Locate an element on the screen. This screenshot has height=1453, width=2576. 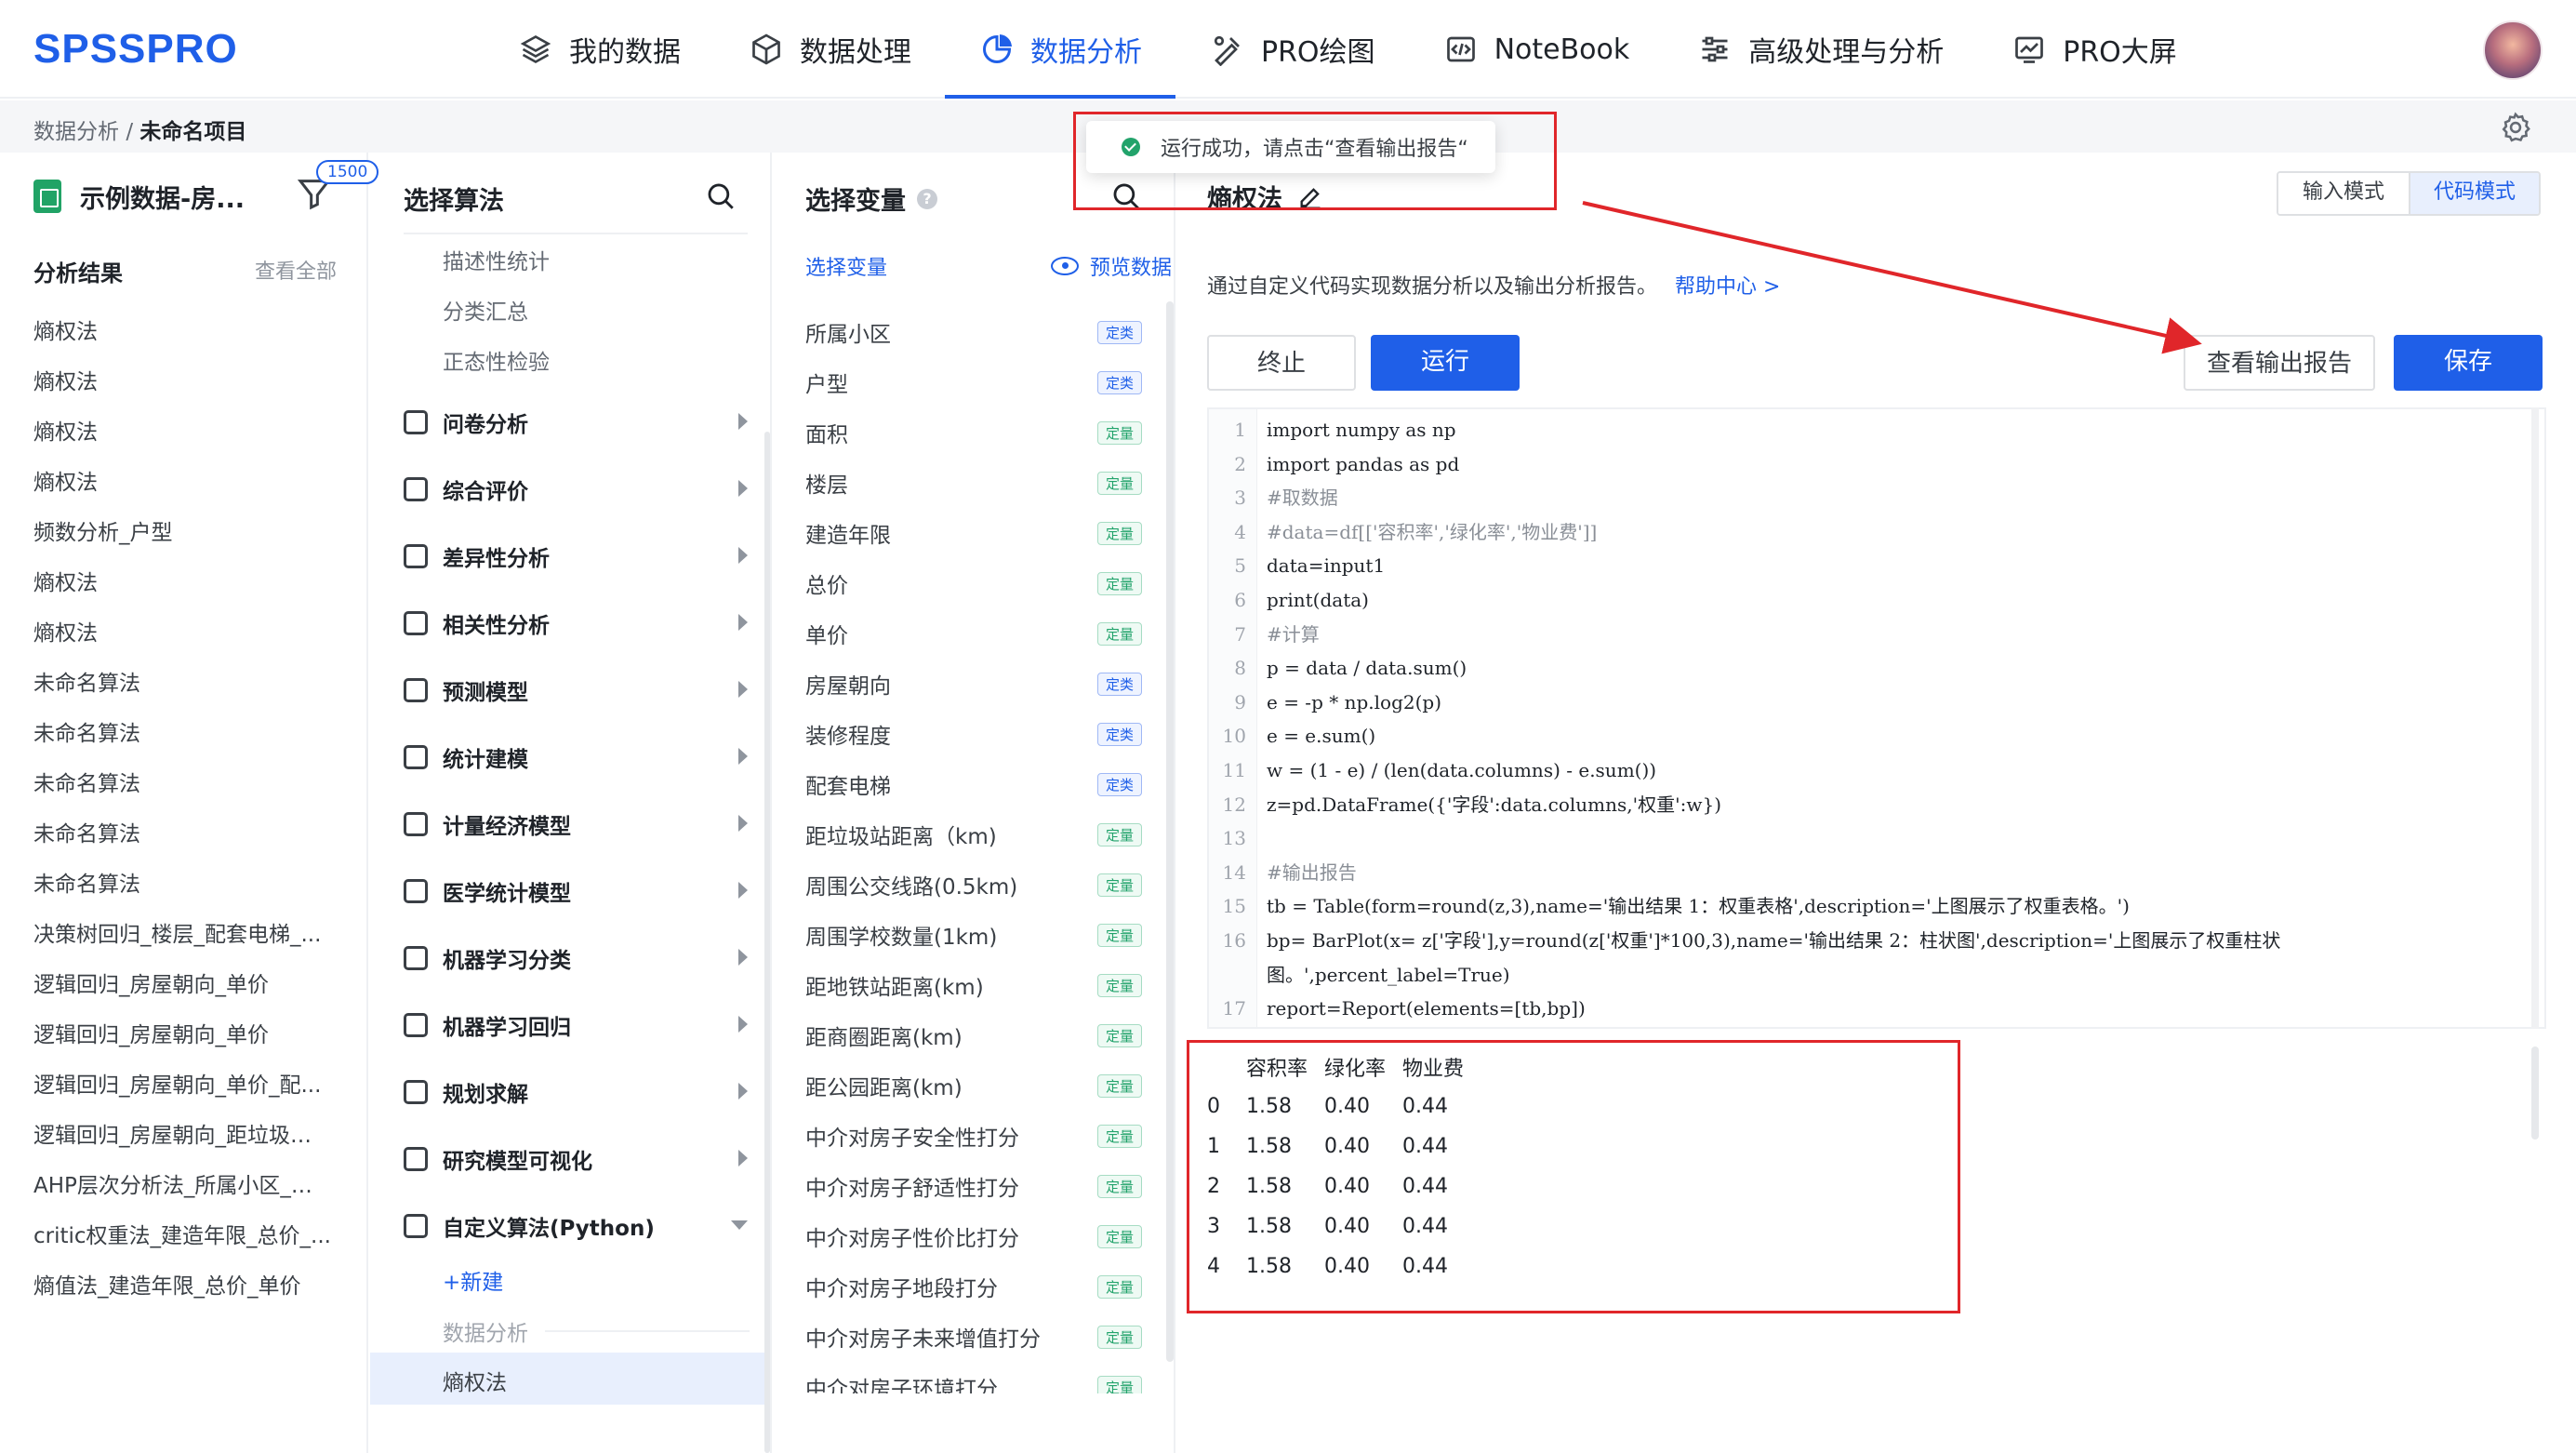
run-button: 运行 is located at coordinates (1445, 363).